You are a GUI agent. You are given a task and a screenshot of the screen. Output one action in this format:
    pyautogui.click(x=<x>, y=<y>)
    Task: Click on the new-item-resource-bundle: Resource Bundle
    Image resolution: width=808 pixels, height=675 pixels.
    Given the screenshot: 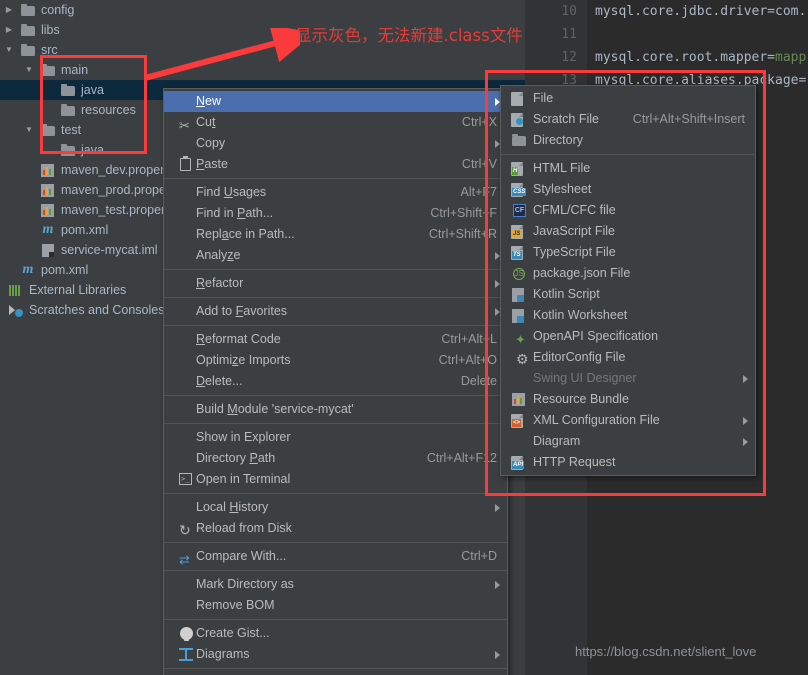 What is the action you would take?
    pyautogui.click(x=628, y=399)
    